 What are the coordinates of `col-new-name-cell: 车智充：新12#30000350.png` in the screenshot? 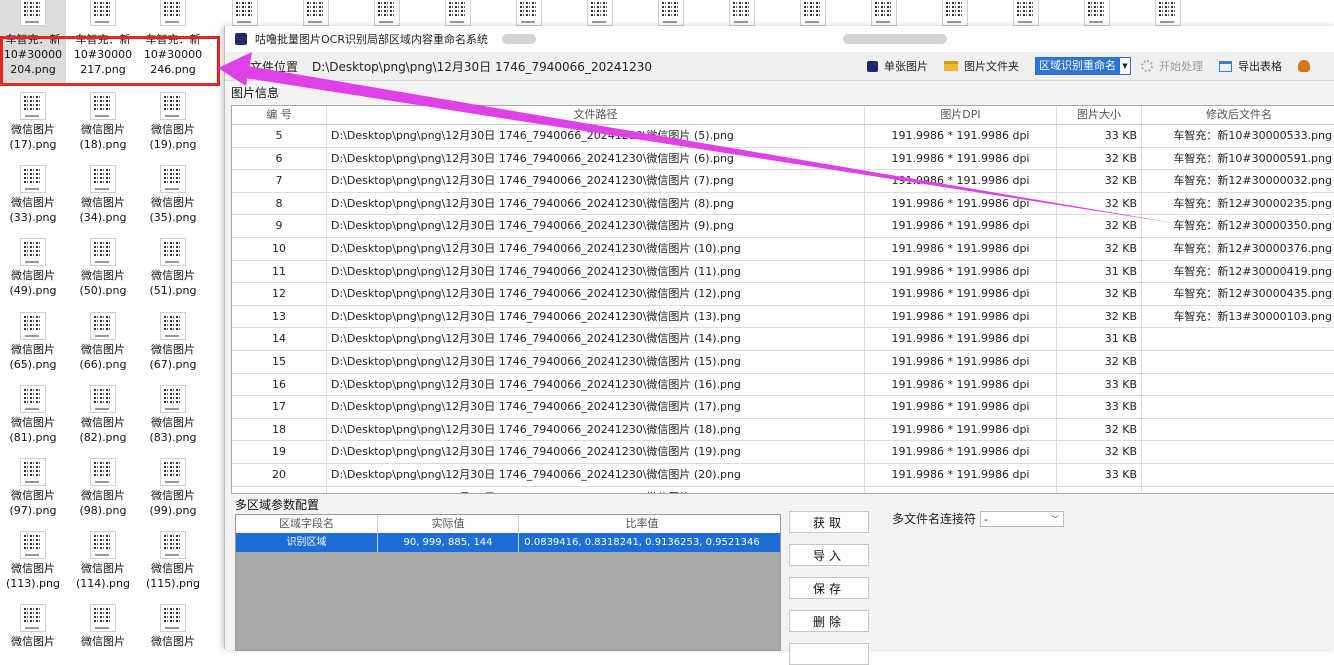 It's located at (1252, 226).